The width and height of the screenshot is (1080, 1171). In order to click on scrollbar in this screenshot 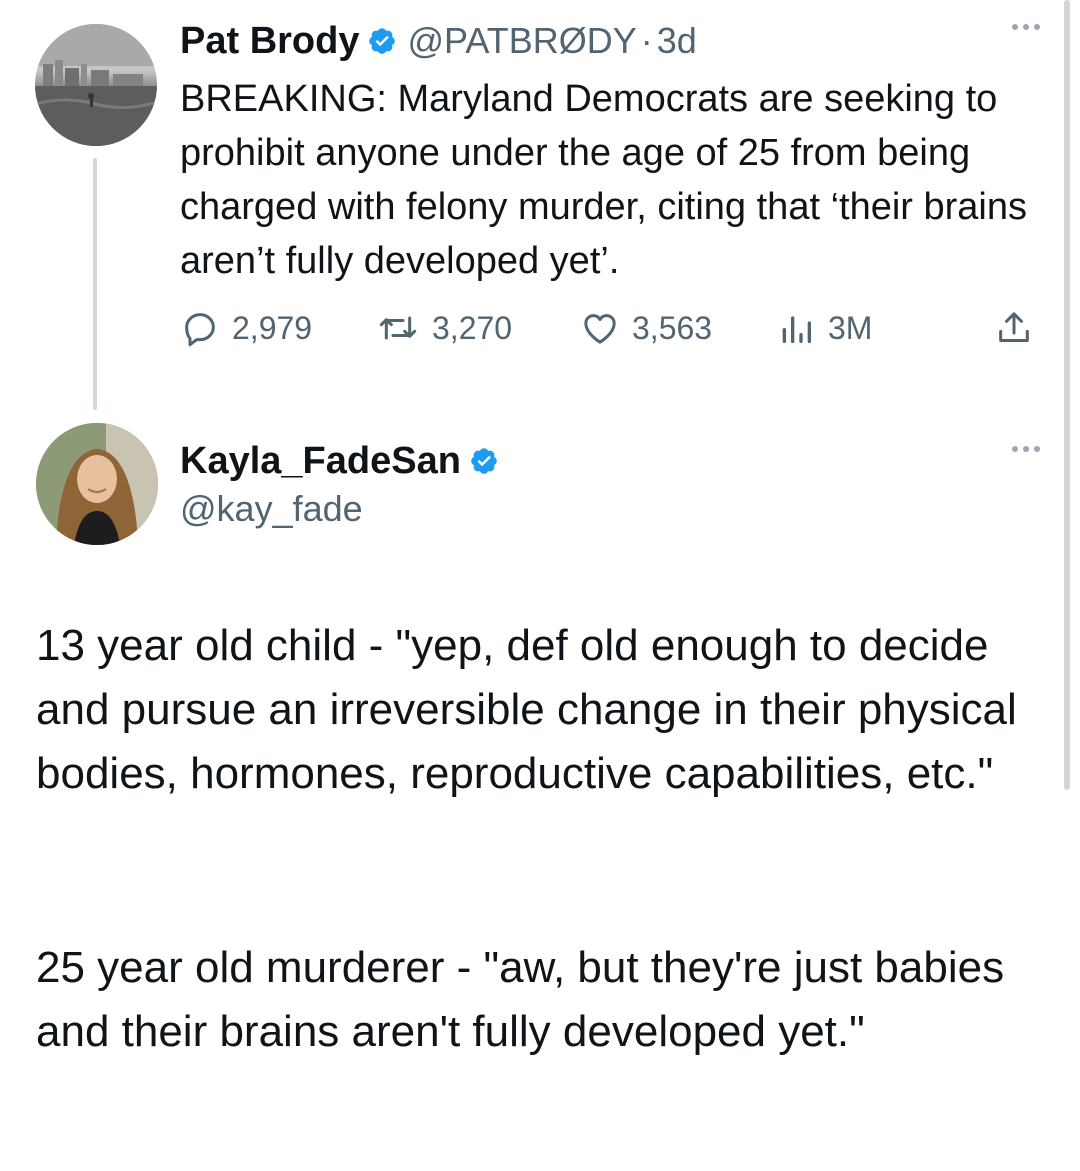, I will do `click(1067, 395)`.